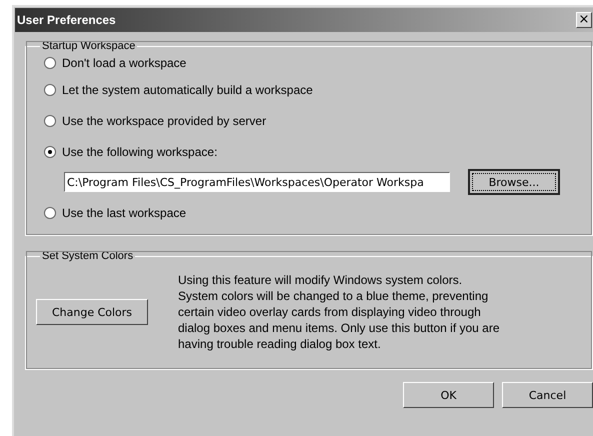 The height and width of the screenshot is (436, 593). Describe the element at coordinates (584, 20) in the screenshot. I see `close-button: ×` at that location.